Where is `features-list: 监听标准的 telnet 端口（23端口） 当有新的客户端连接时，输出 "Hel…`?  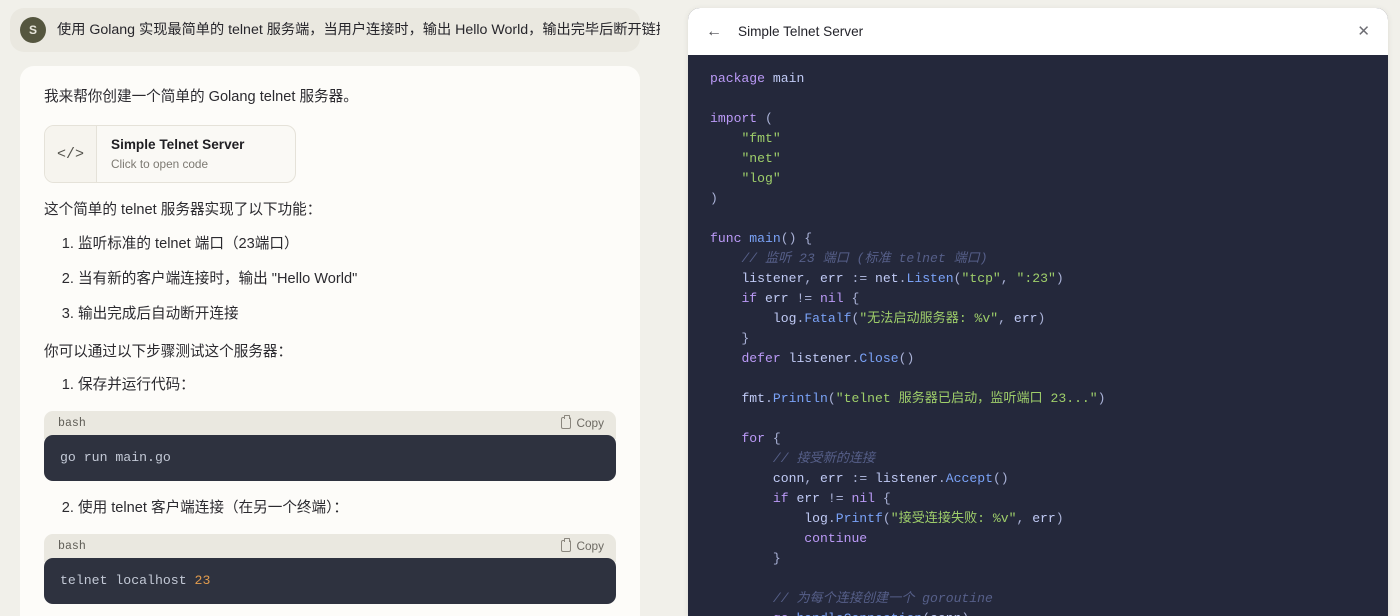
features-list: 监听标准的 telnet 端口（23端口） 当有新的客户端连接时，输出 "Hel… is located at coordinates (330, 280).